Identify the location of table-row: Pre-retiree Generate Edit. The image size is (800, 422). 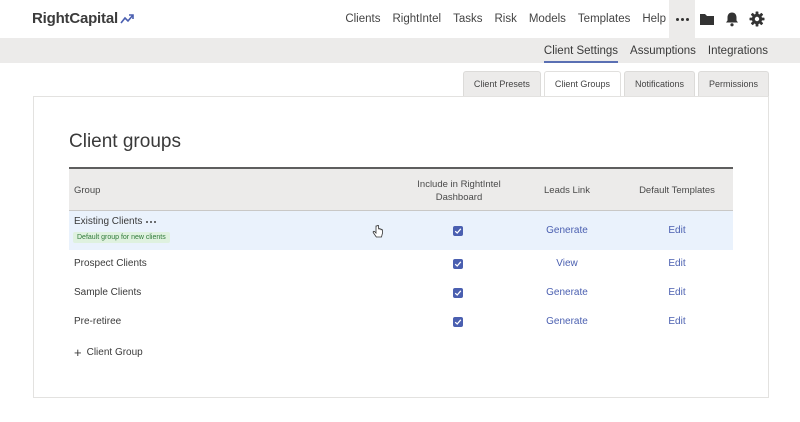
(401, 322).